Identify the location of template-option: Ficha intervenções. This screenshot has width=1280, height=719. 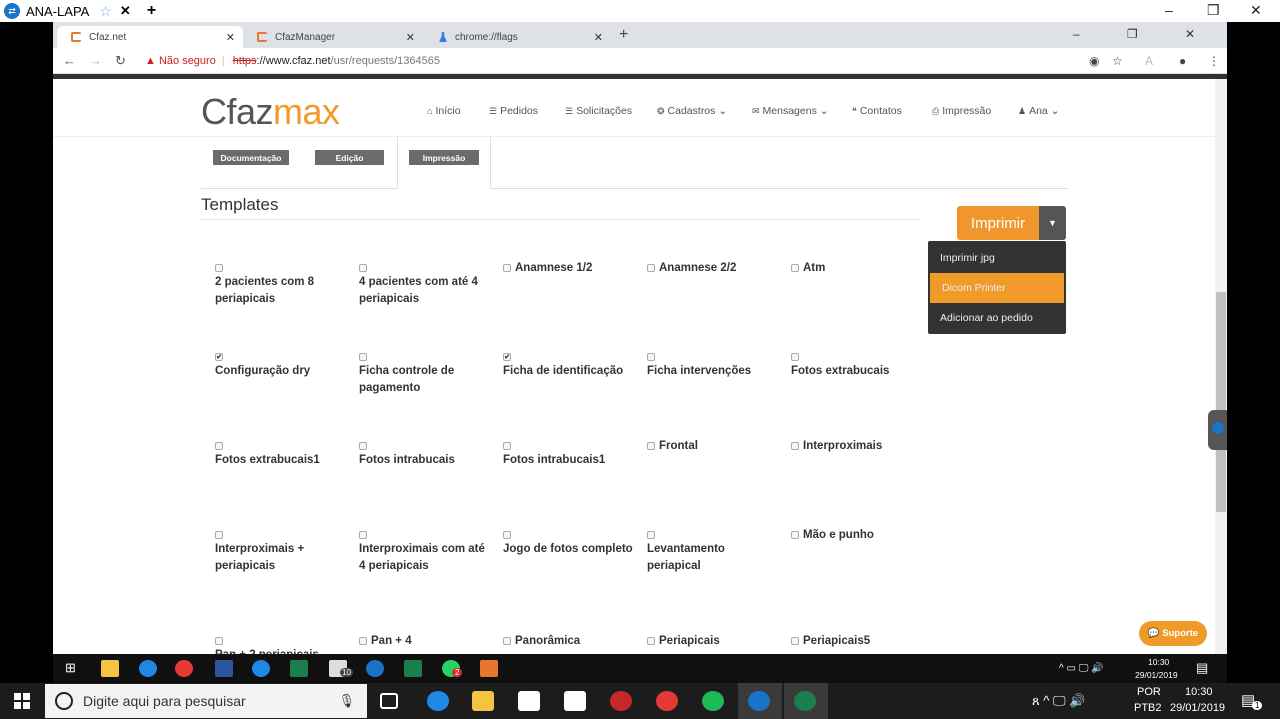
(712, 364).